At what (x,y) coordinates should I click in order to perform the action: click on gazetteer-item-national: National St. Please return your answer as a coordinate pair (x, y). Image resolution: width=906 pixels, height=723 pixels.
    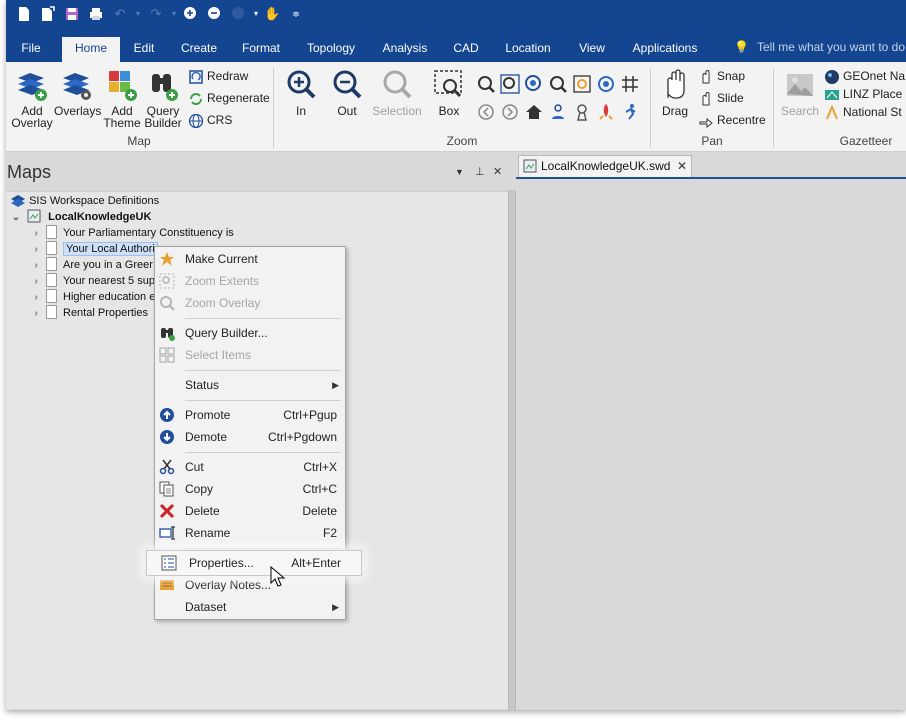
    Looking at the image, I should click on (863, 112).